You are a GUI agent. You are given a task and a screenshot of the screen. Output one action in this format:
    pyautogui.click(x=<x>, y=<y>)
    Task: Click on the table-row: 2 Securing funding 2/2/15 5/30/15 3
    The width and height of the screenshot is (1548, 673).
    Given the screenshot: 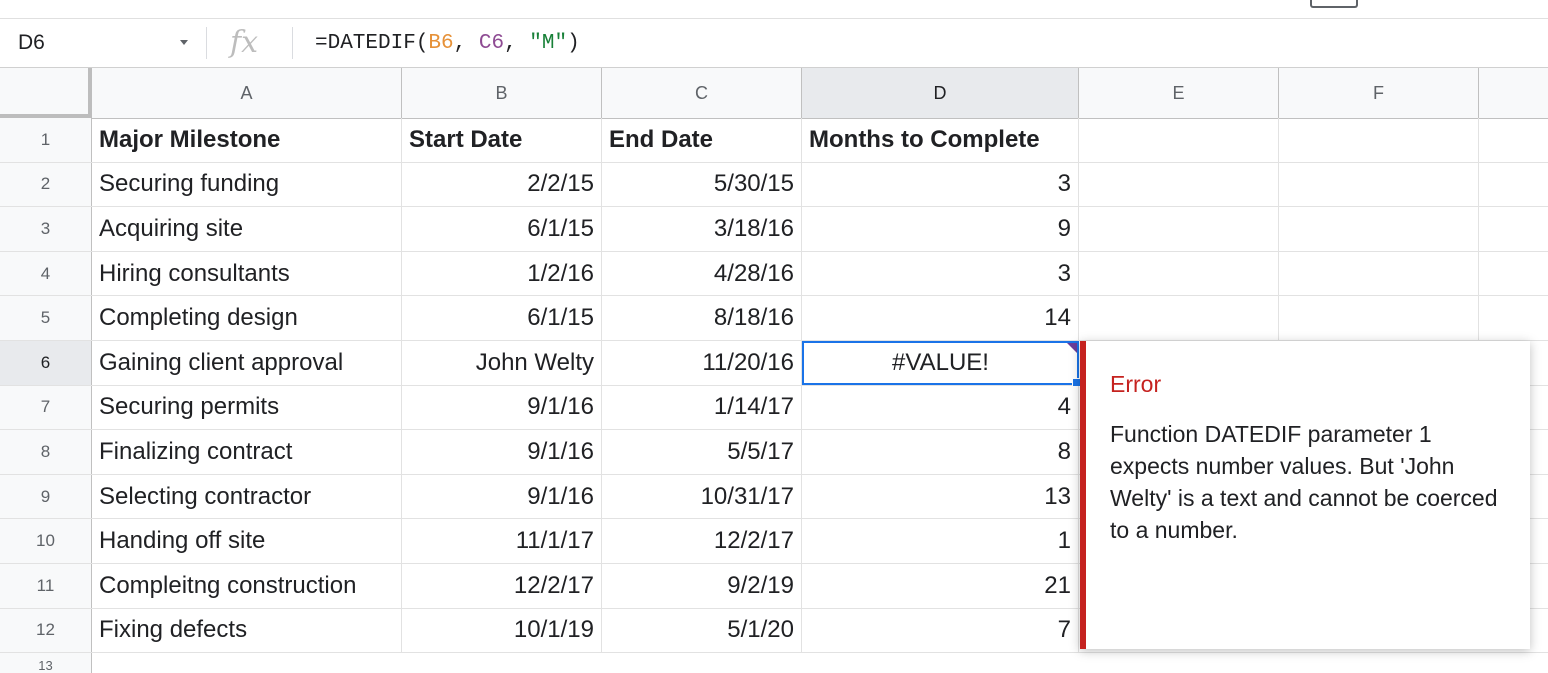 What is the action you would take?
    pyautogui.click(x=774, y=185)
    